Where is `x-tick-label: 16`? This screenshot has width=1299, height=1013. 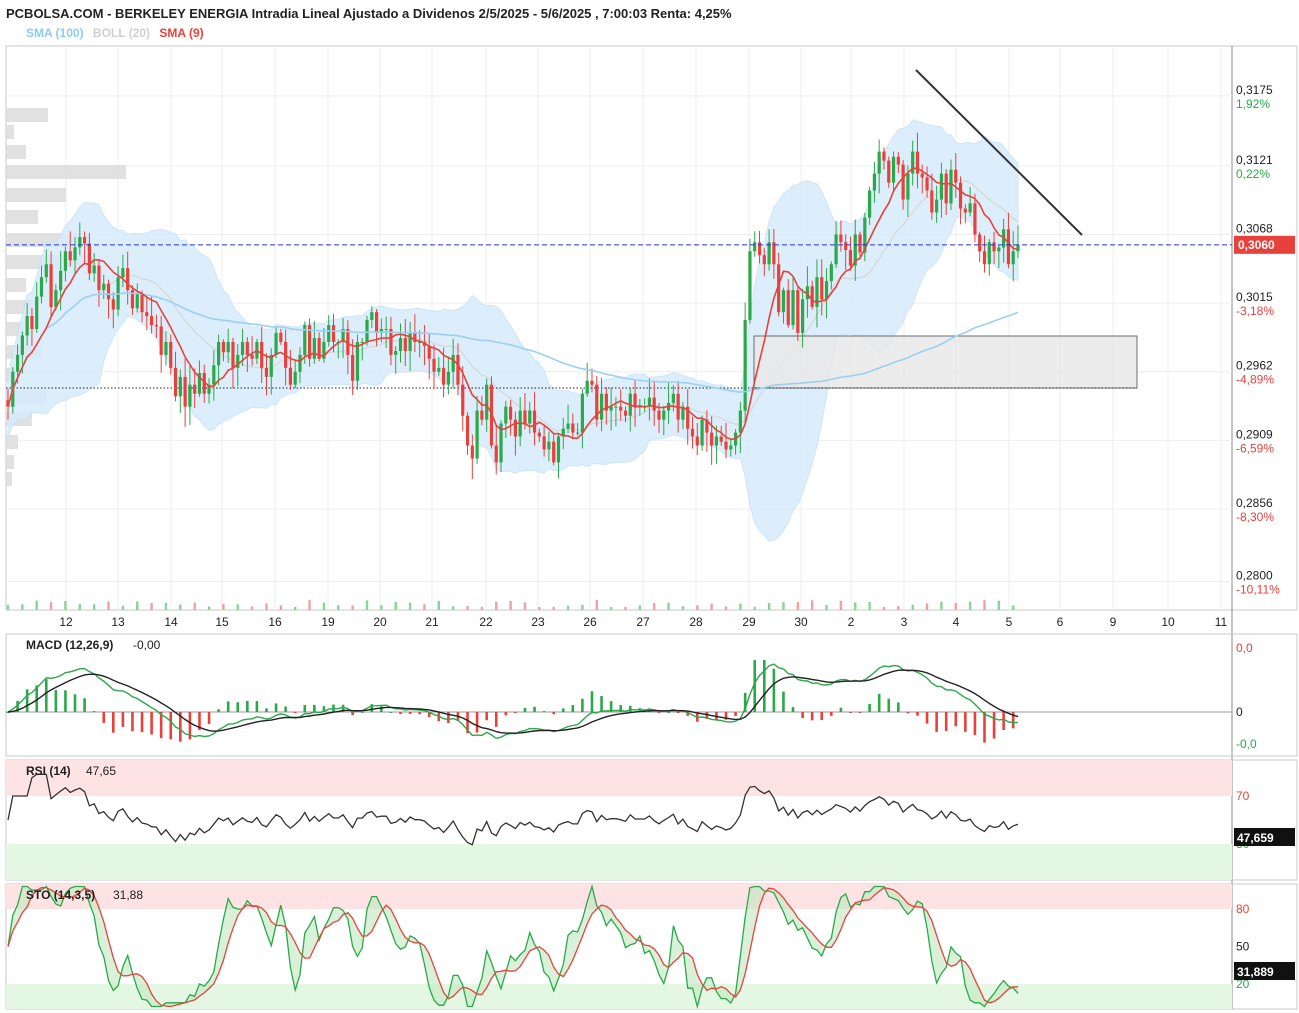
x-tick-label: 16 is located at coordinates (275, 622).